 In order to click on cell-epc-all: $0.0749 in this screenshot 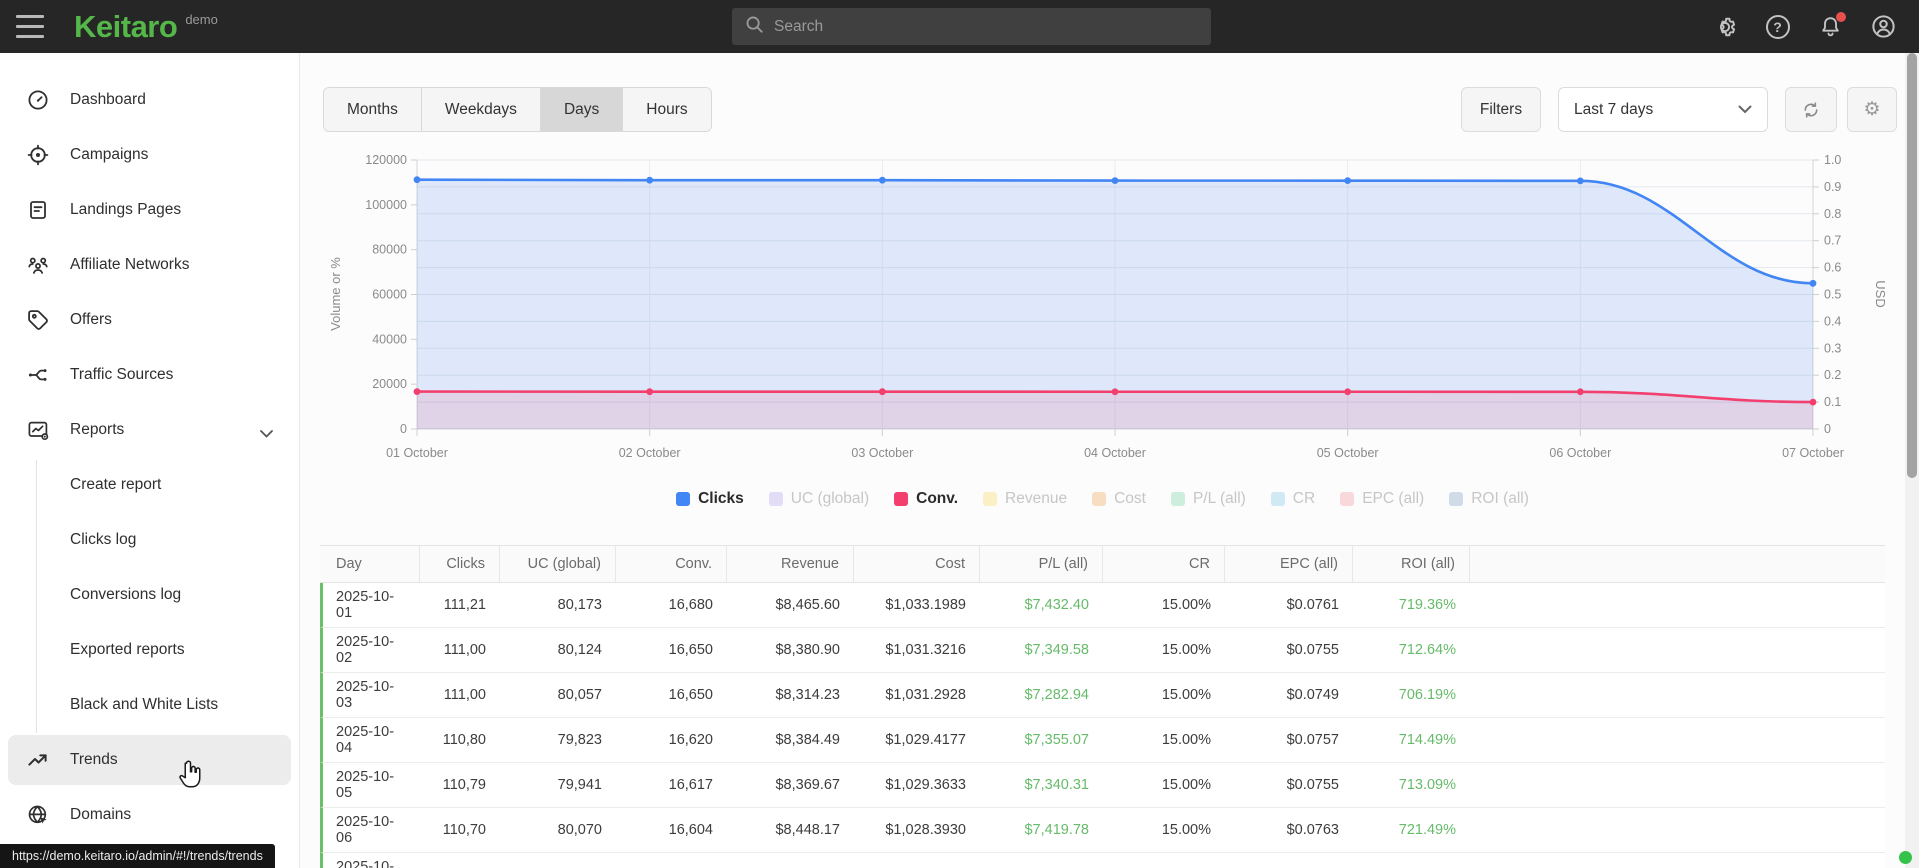, I will do `click(1312, 695)`.